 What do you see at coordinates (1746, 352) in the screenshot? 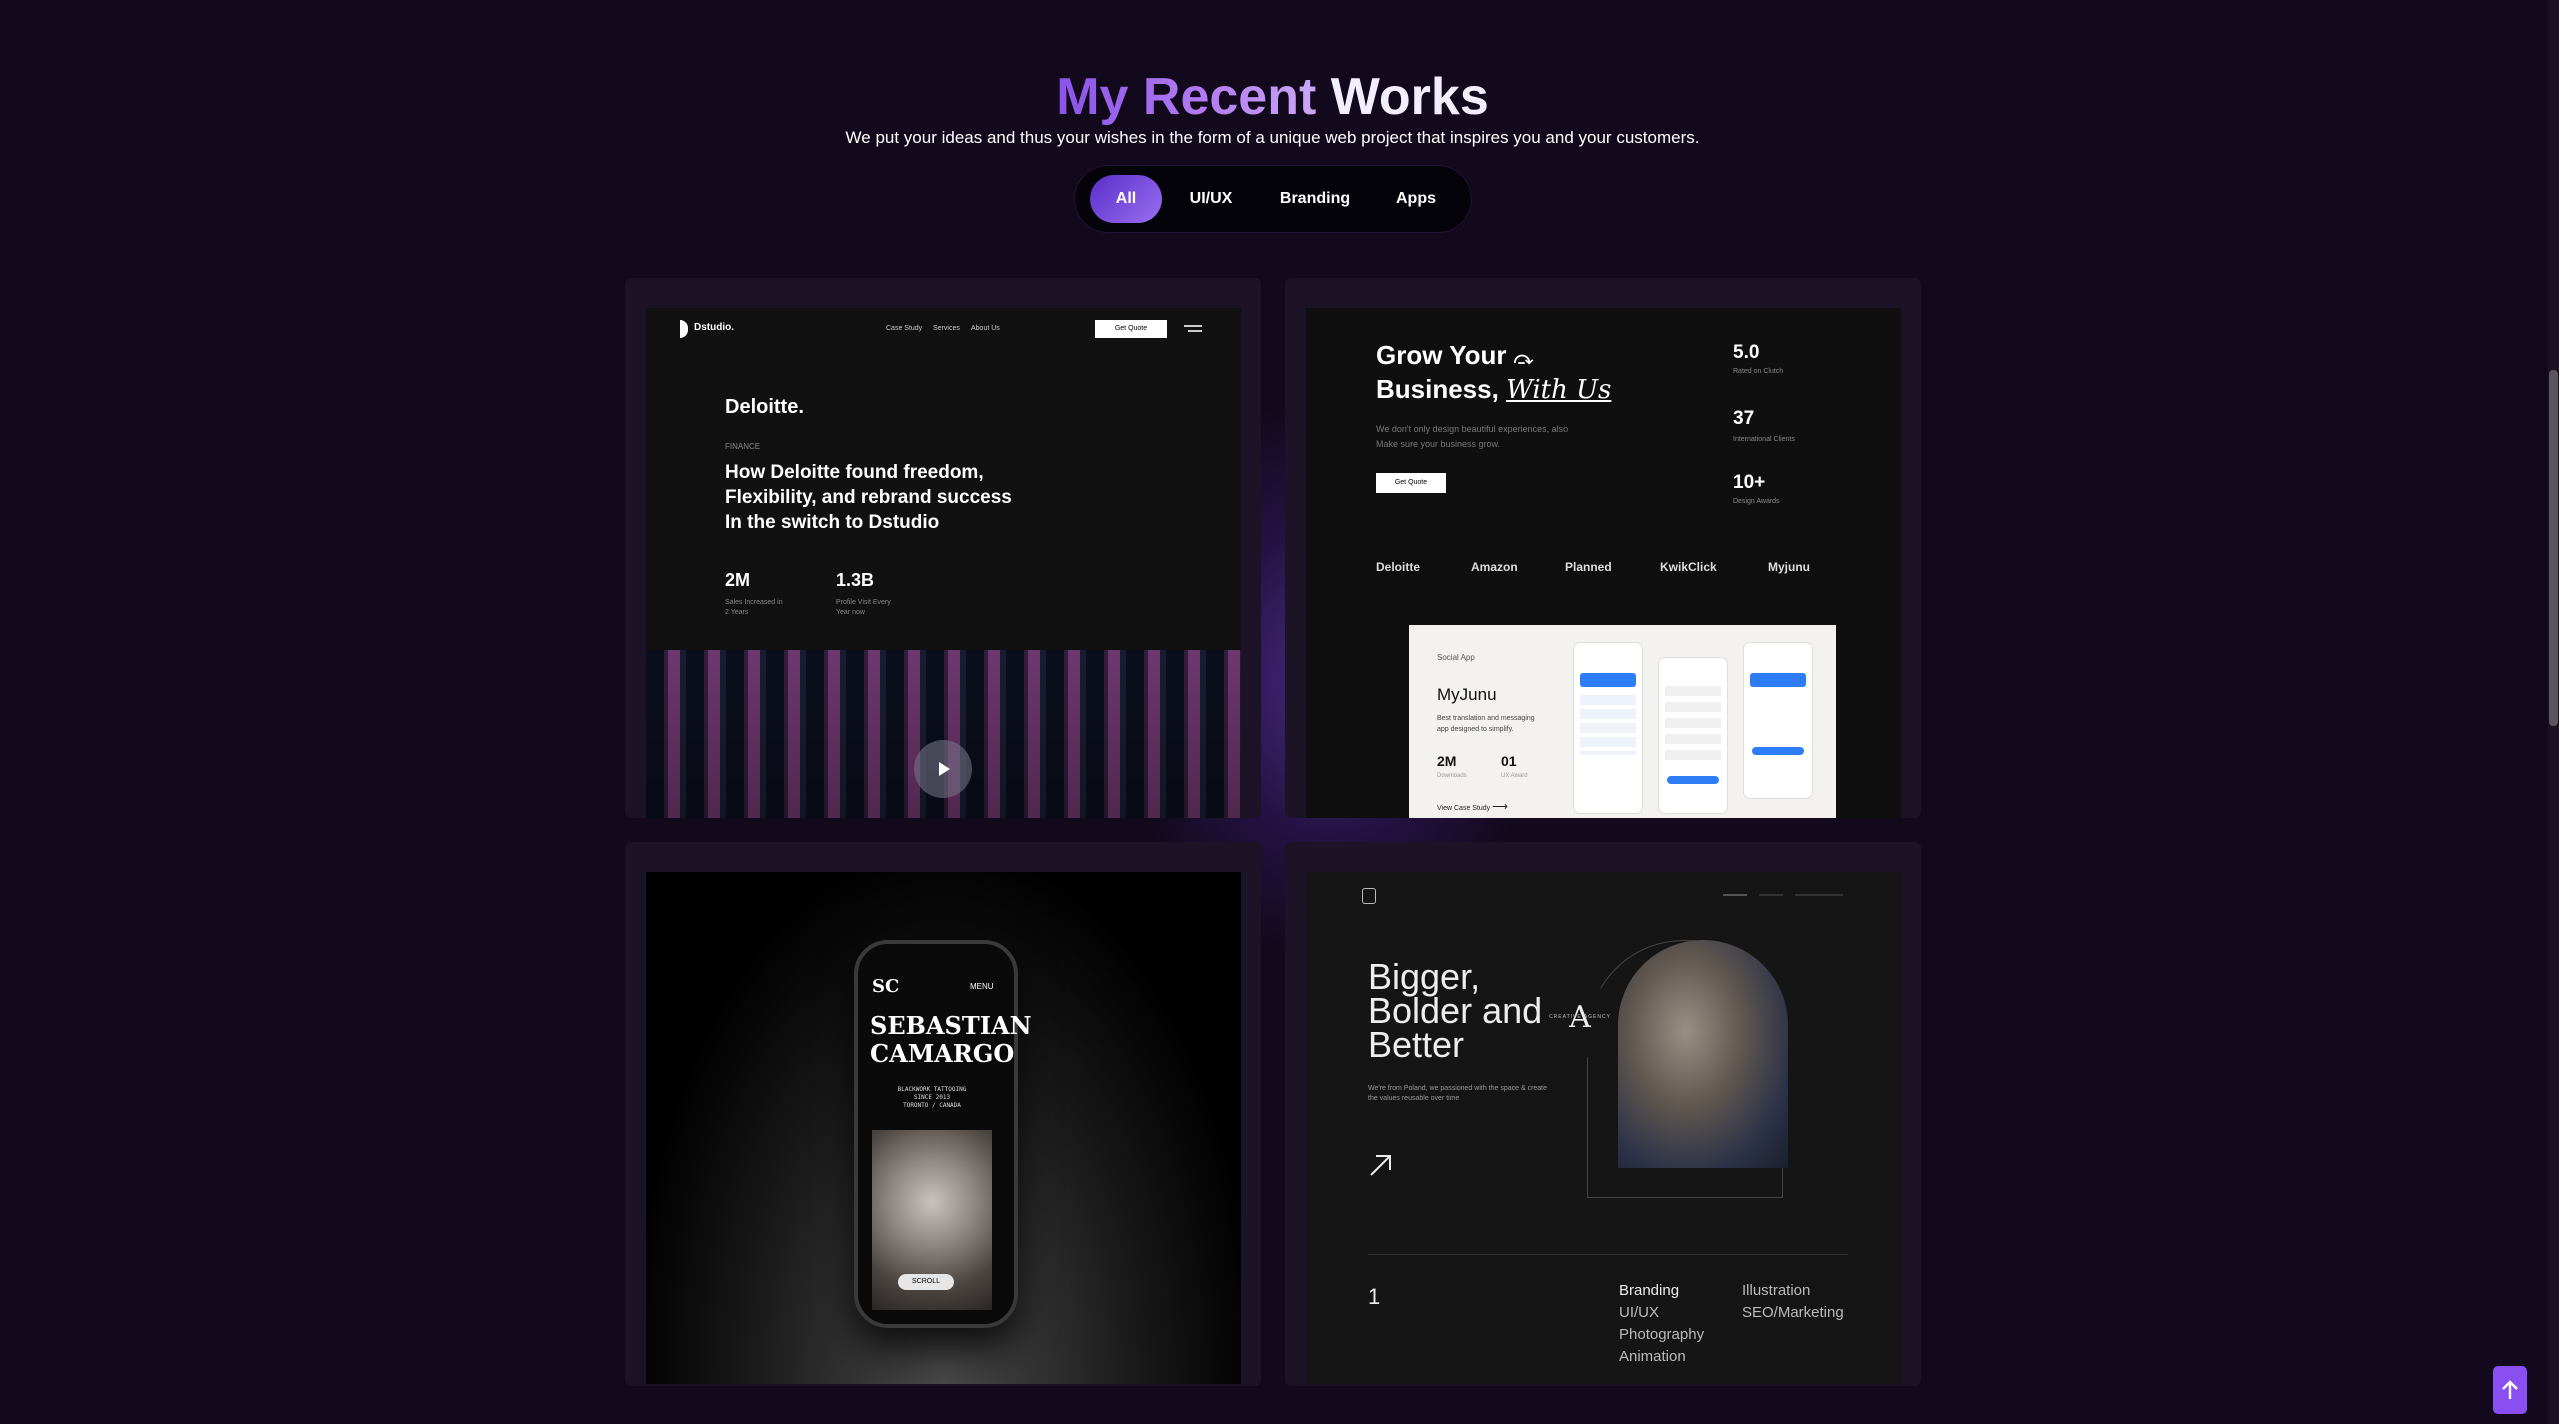
I see `stat-value: 5.0` at bounding box center [1746, 352].